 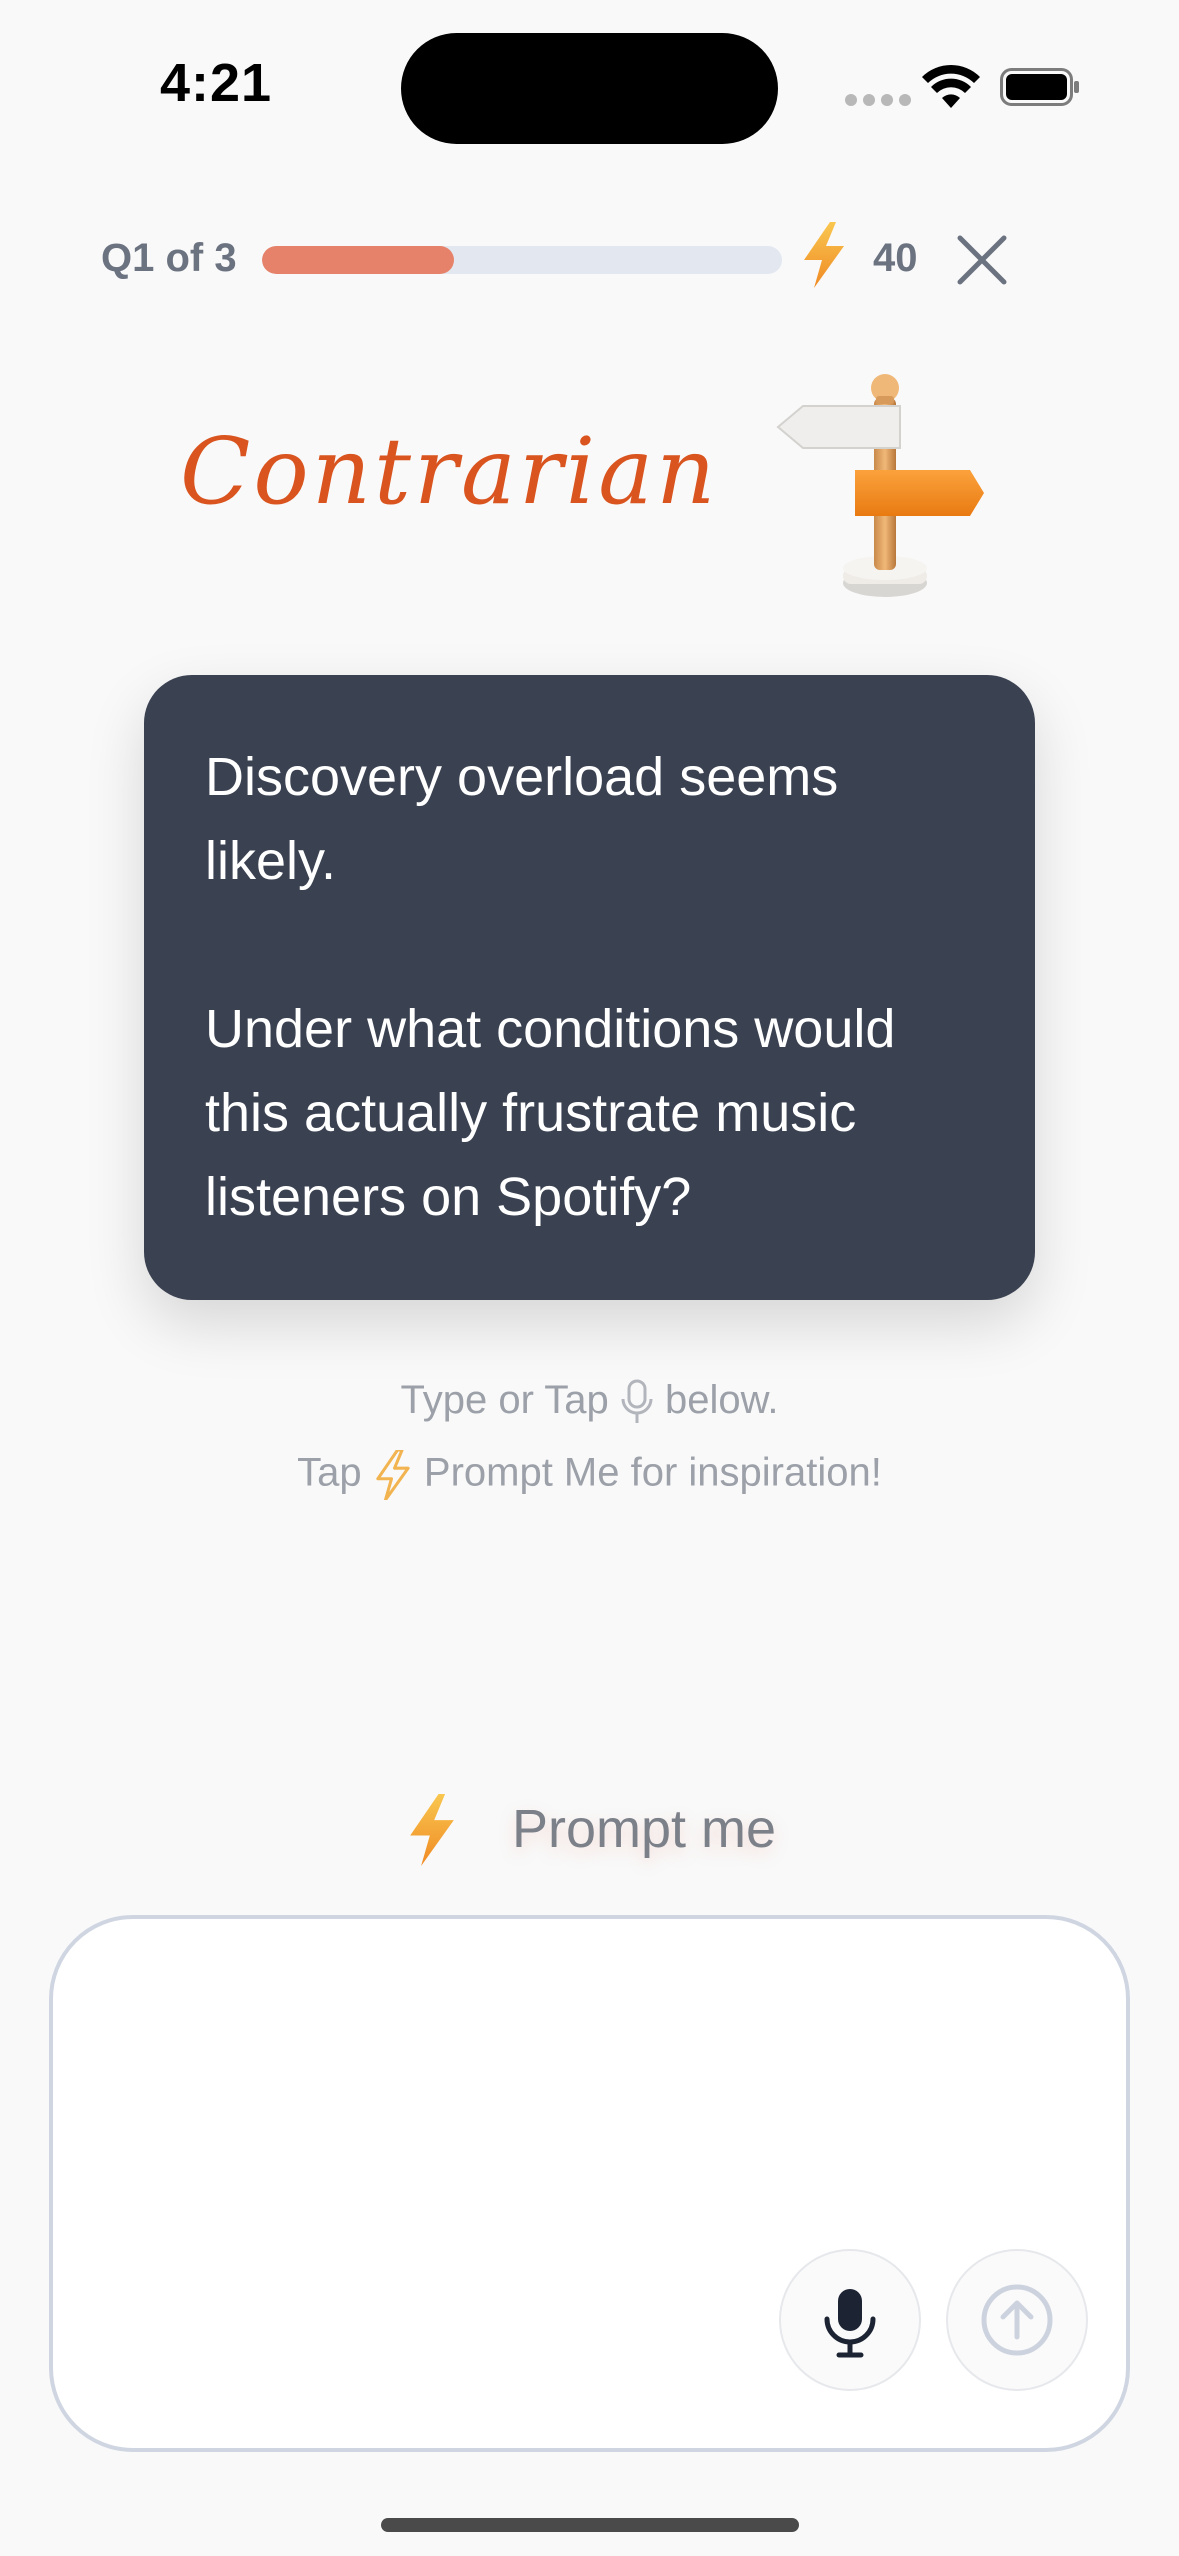 What do you see at coordinates (589, 1475) in the screenshot?
I see `hint-line-2: Tap Prompt Me for inspiration!` at bounding box center [589, 1475].